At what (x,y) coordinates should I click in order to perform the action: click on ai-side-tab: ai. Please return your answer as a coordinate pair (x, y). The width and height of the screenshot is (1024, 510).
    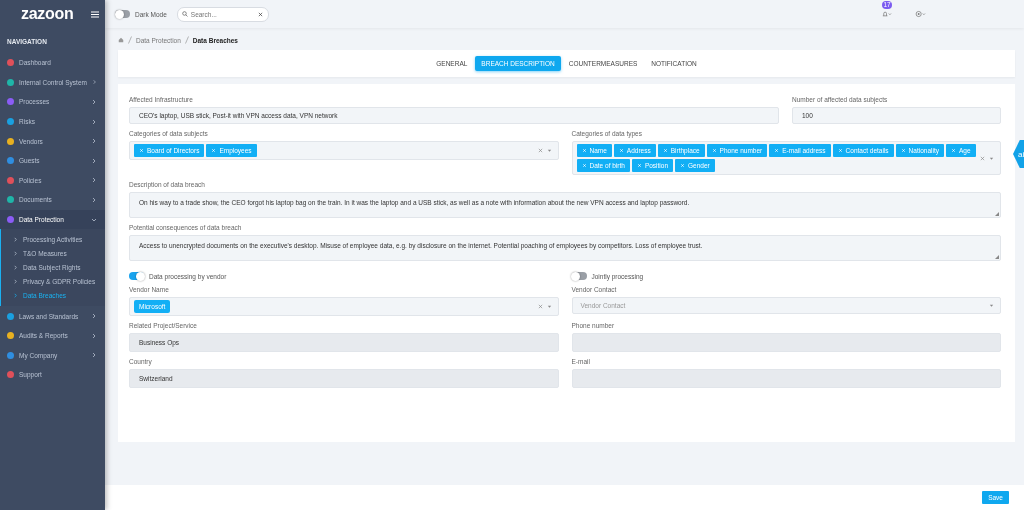
    Looking at the image, I should click on (1018, 154).